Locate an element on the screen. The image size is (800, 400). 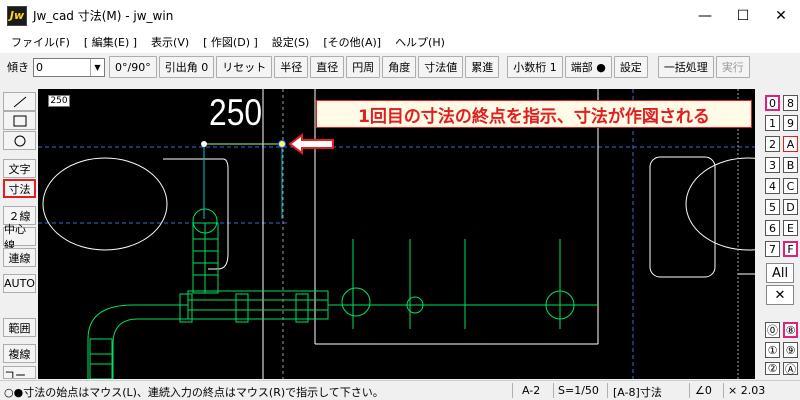
zoom-display: × 2.03 is located at coordinates (746, 390).